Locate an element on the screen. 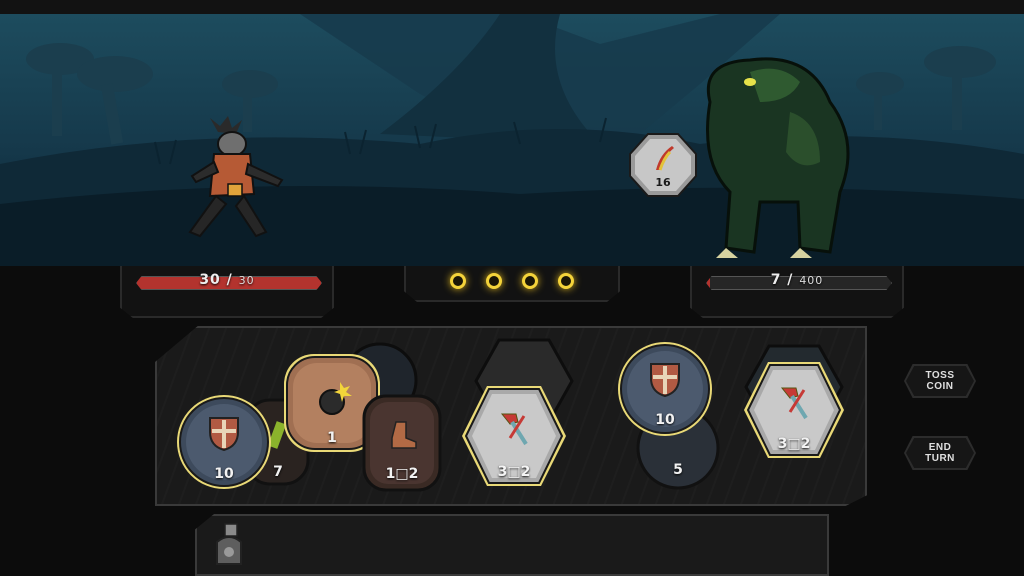 The width and height of the screenshot is (1024, 576). top-strip is located at coordinates (512, 7).